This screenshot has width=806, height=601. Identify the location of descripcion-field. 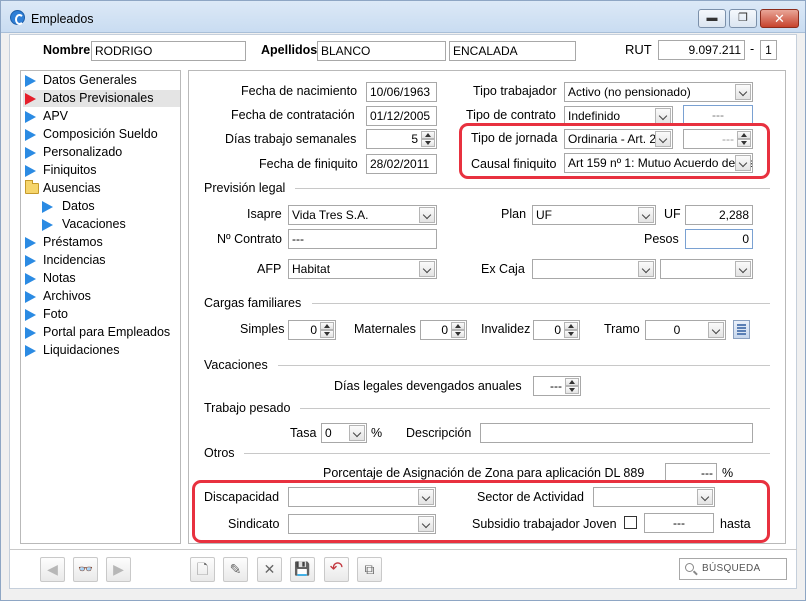
(616, 433).